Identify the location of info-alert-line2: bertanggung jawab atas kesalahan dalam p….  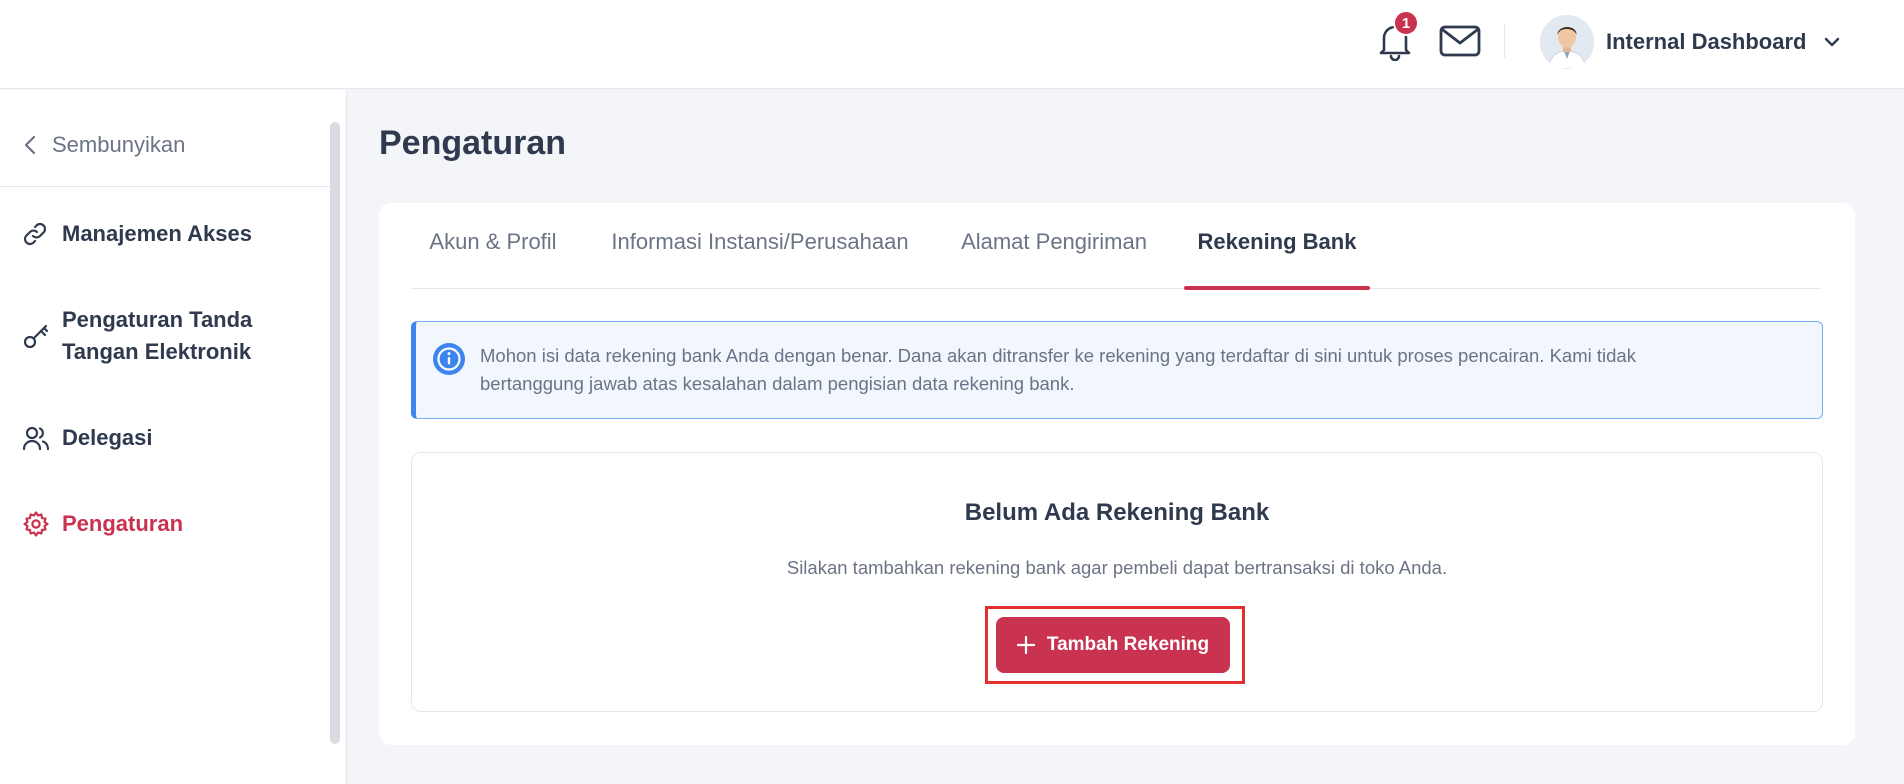
(777, 383).